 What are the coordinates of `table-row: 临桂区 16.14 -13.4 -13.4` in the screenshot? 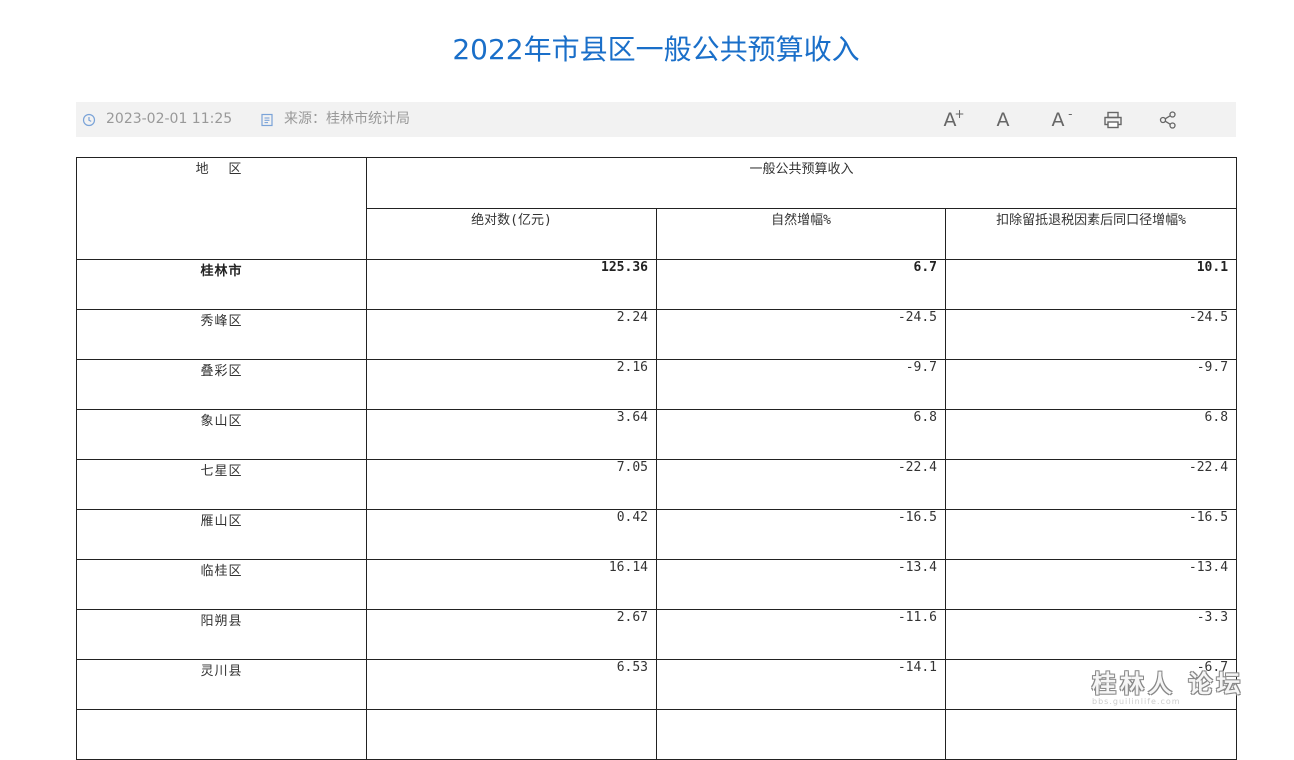 It's located at (657, 584).